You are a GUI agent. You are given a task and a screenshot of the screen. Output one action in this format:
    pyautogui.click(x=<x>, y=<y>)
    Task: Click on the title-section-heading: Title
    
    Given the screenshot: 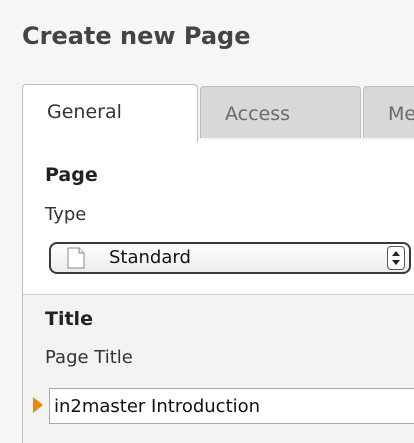 What is the action you would take?
    pyautogui.click(x=69, y=319)
    